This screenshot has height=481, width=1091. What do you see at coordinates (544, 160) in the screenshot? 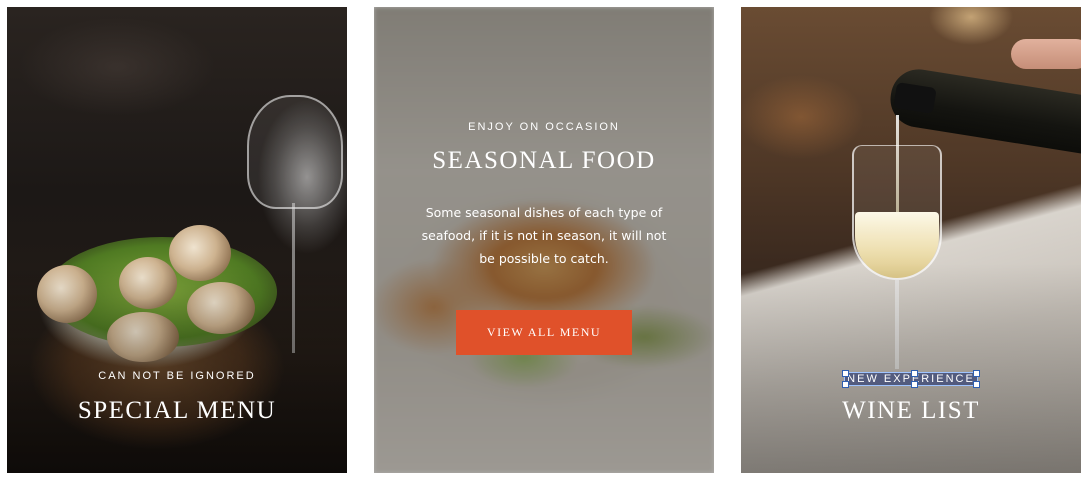
I see `card-title: SEASONAL FOOD` at bounding box center [544, 160].